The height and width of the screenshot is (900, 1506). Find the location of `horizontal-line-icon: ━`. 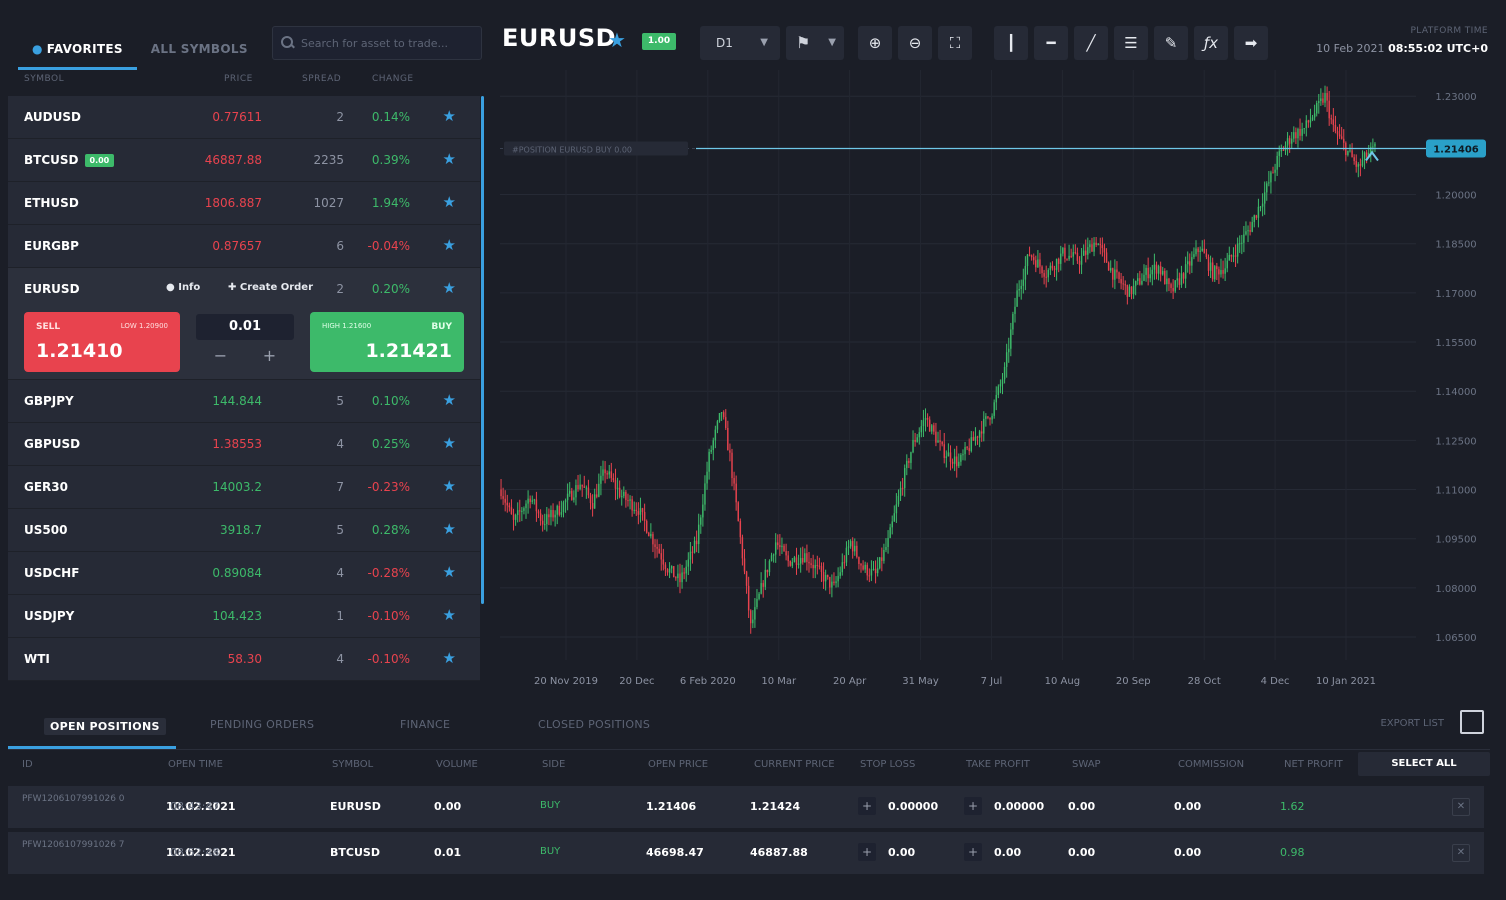

horizontal-line-icon: ━ is located at coordinates (1051, 43).